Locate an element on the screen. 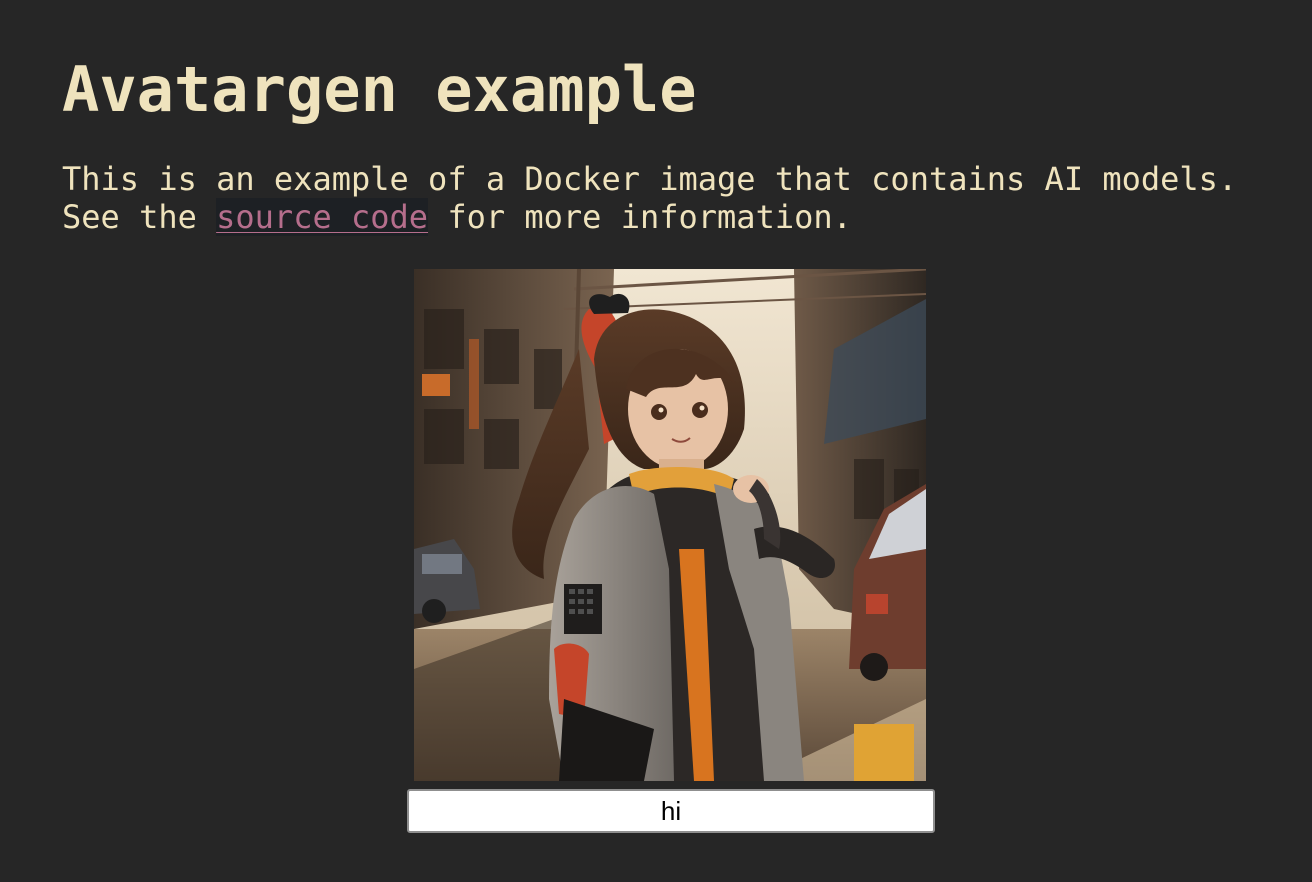 The width and height of the screenshot is (1312, 882). page-title: Avatargen example is located at coordinates (379, 89).